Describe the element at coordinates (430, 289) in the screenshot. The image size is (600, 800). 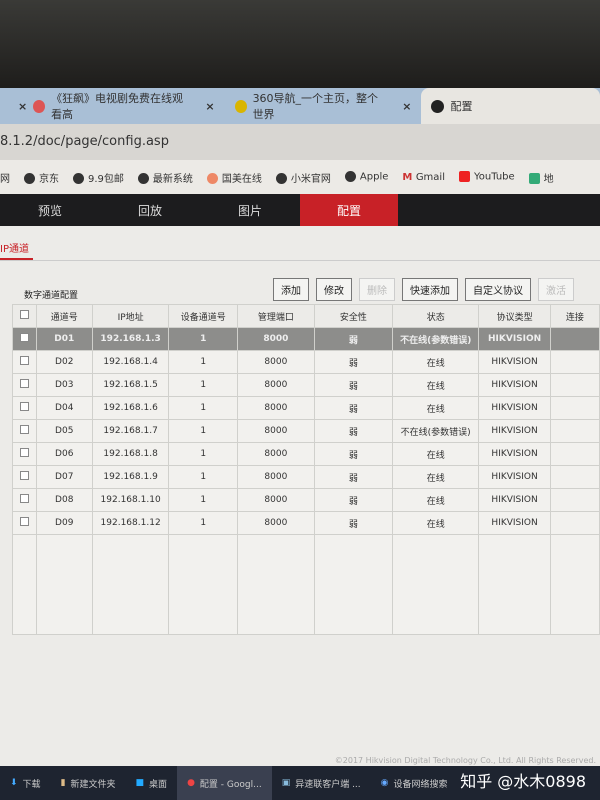
I see `quick-add-button: 快速添加` at that location.